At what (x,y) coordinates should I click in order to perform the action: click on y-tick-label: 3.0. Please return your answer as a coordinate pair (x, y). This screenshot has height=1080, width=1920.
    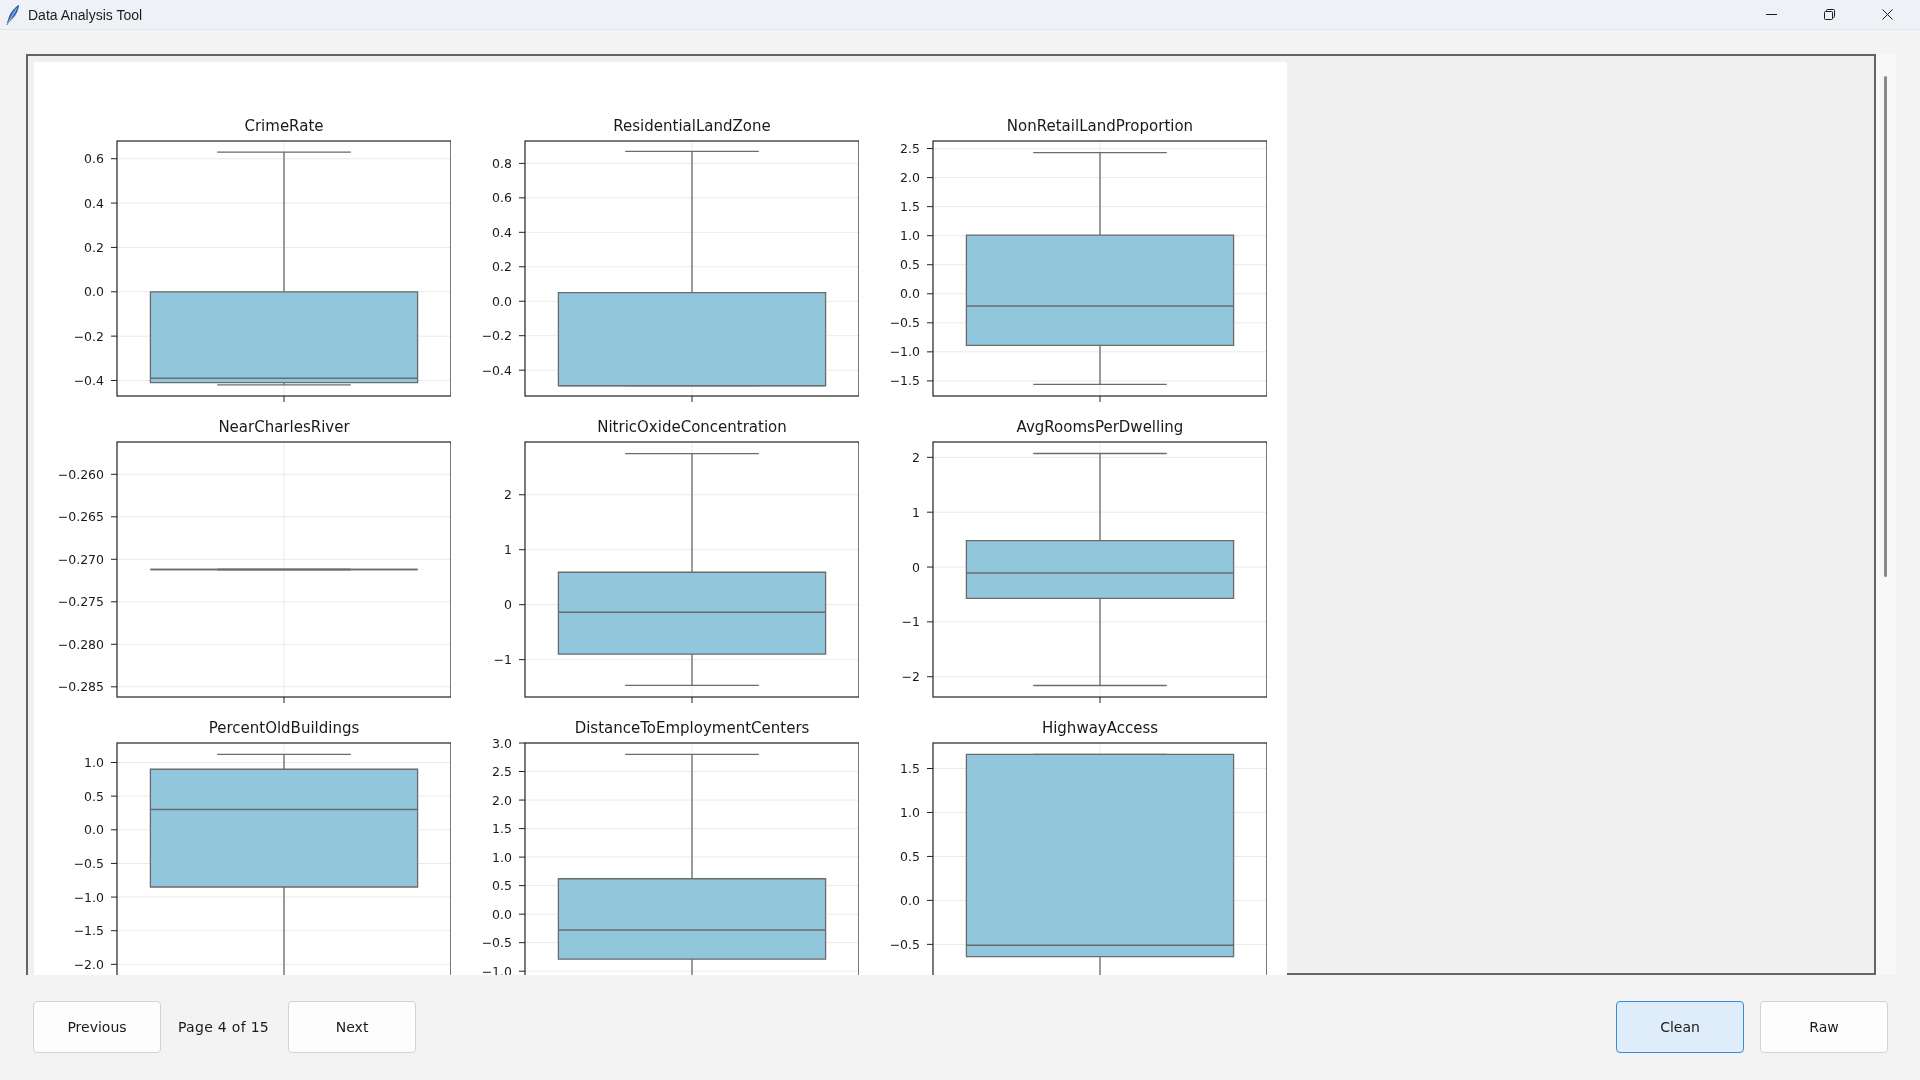
    Looking at the image, I should click on (502, 743).